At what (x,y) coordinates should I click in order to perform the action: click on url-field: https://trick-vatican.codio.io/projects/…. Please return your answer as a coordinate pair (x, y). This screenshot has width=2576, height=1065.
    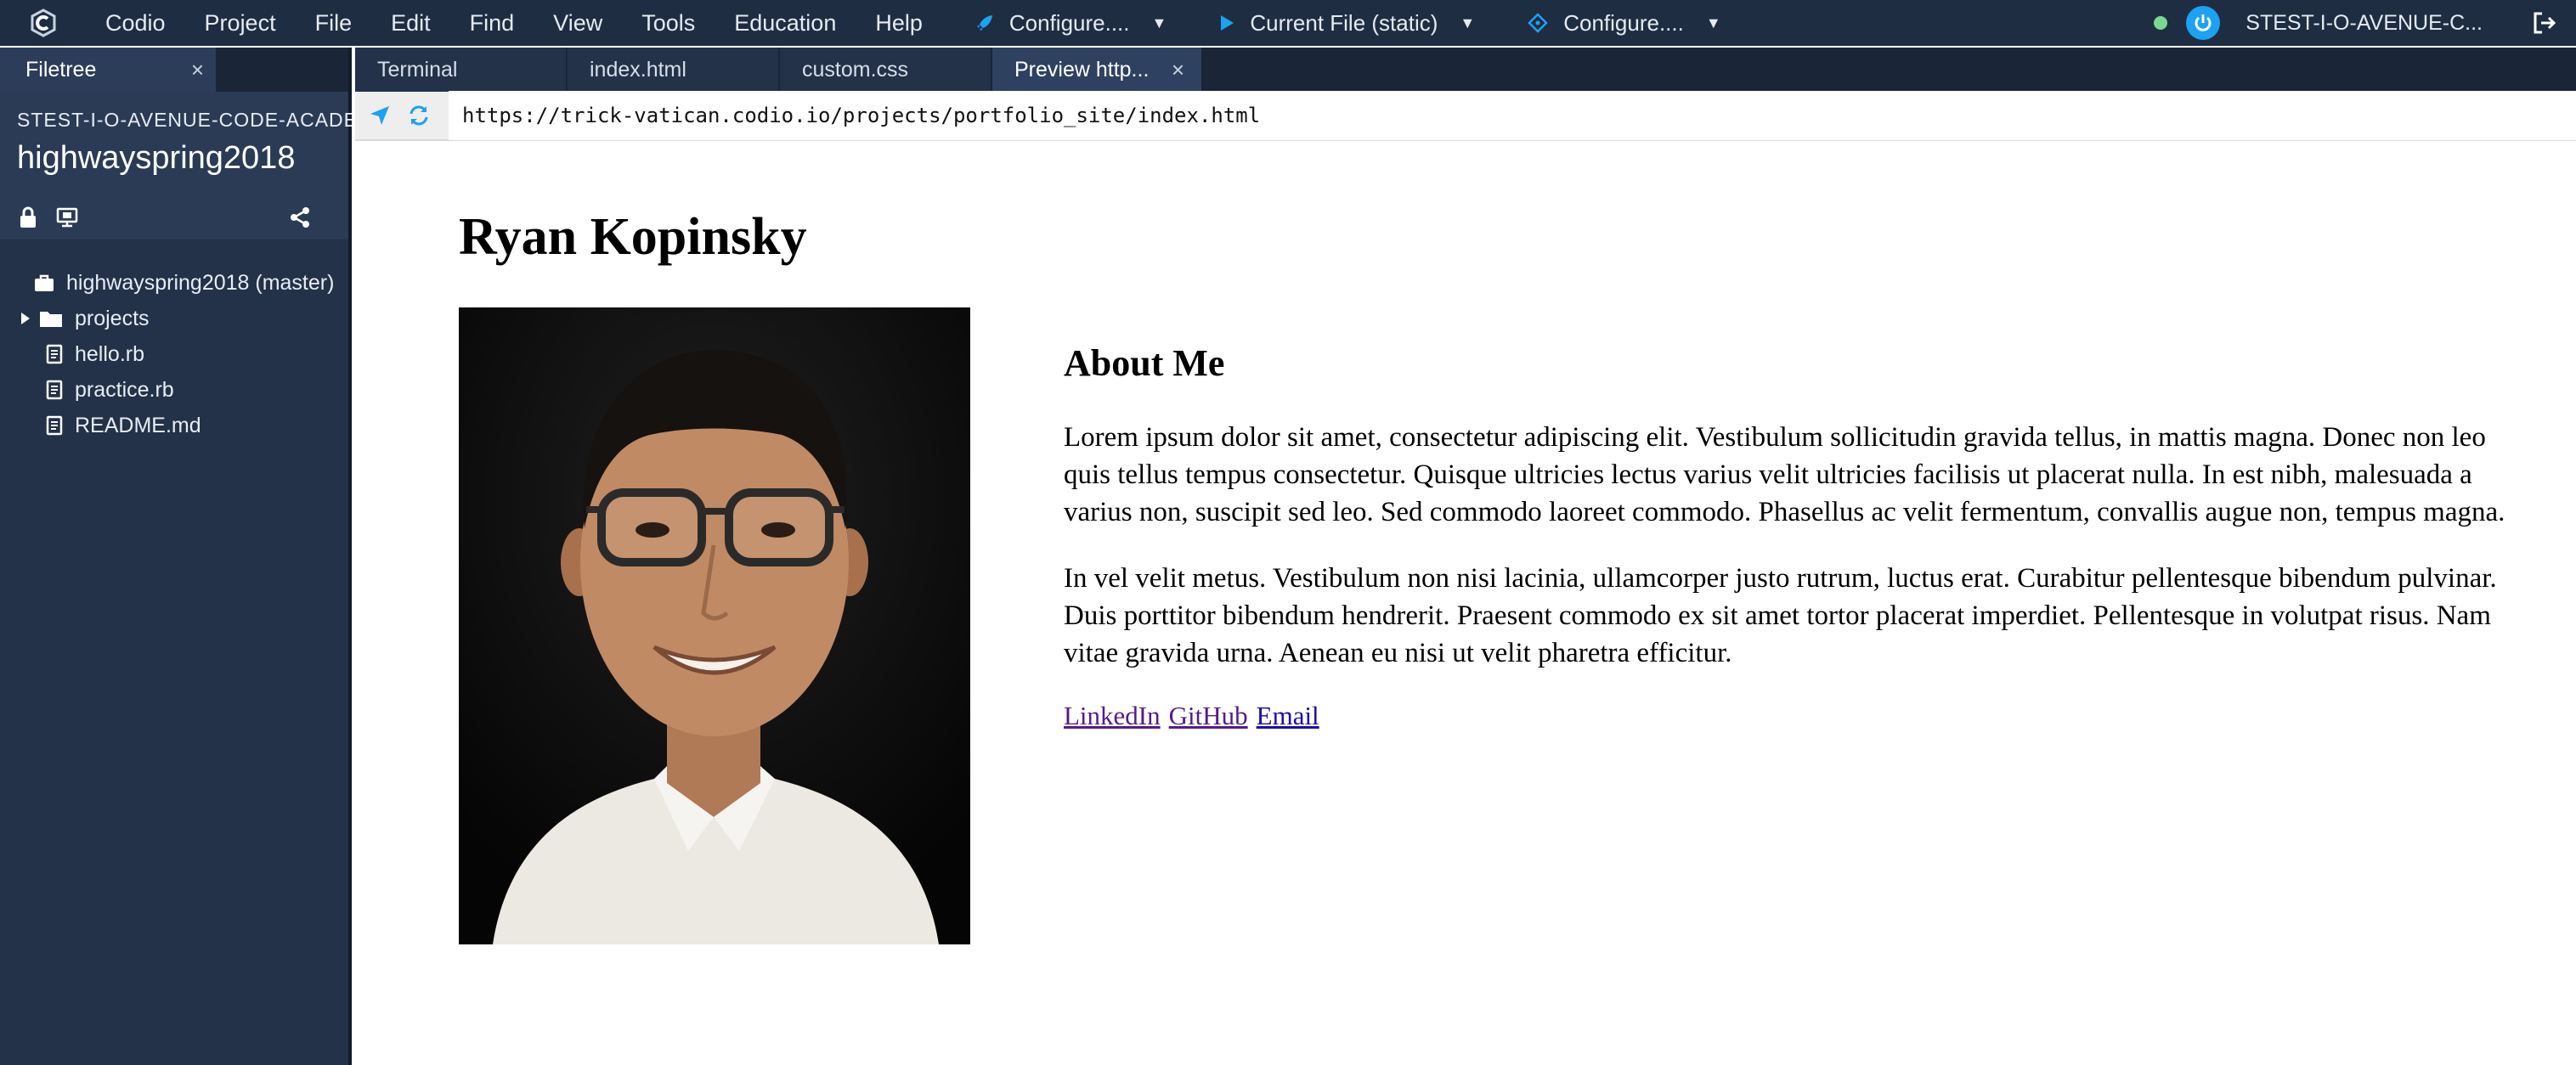
    Looking at the image, I should click on (1513, 115).